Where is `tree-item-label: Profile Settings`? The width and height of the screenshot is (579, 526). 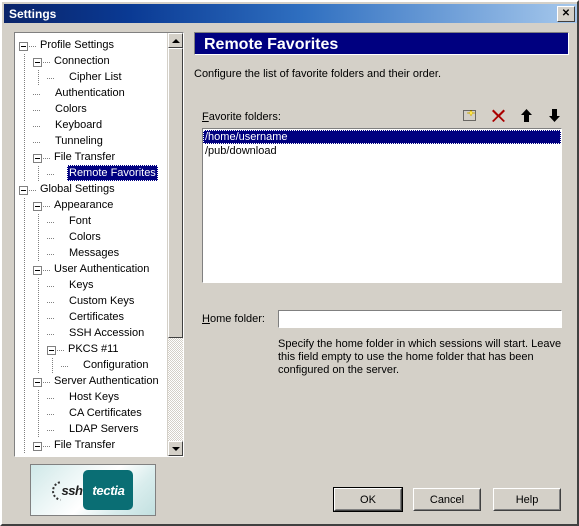 tree-item-label: Profile Settings is located at coordinates (77, 45).